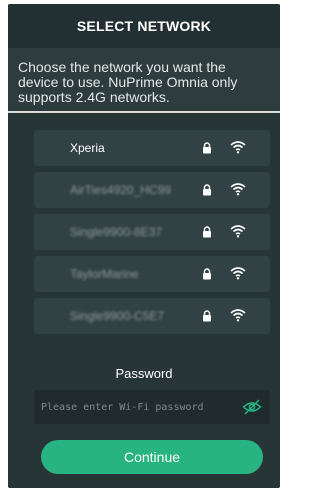 The image size is (320, 492). I want to click on continue-button: Continue, so click(152, 457).